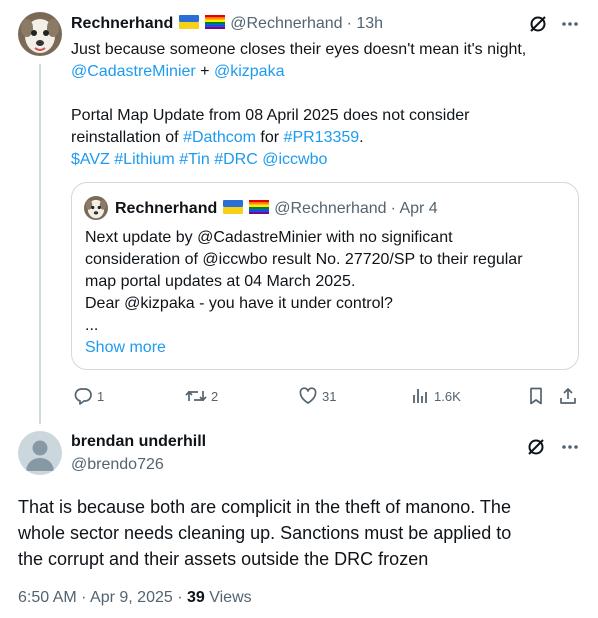  What do you see at coordinates (144, 159) in the screenshot?
I see `hashtag-link: #Lithium` at bounding box center [144, 159].